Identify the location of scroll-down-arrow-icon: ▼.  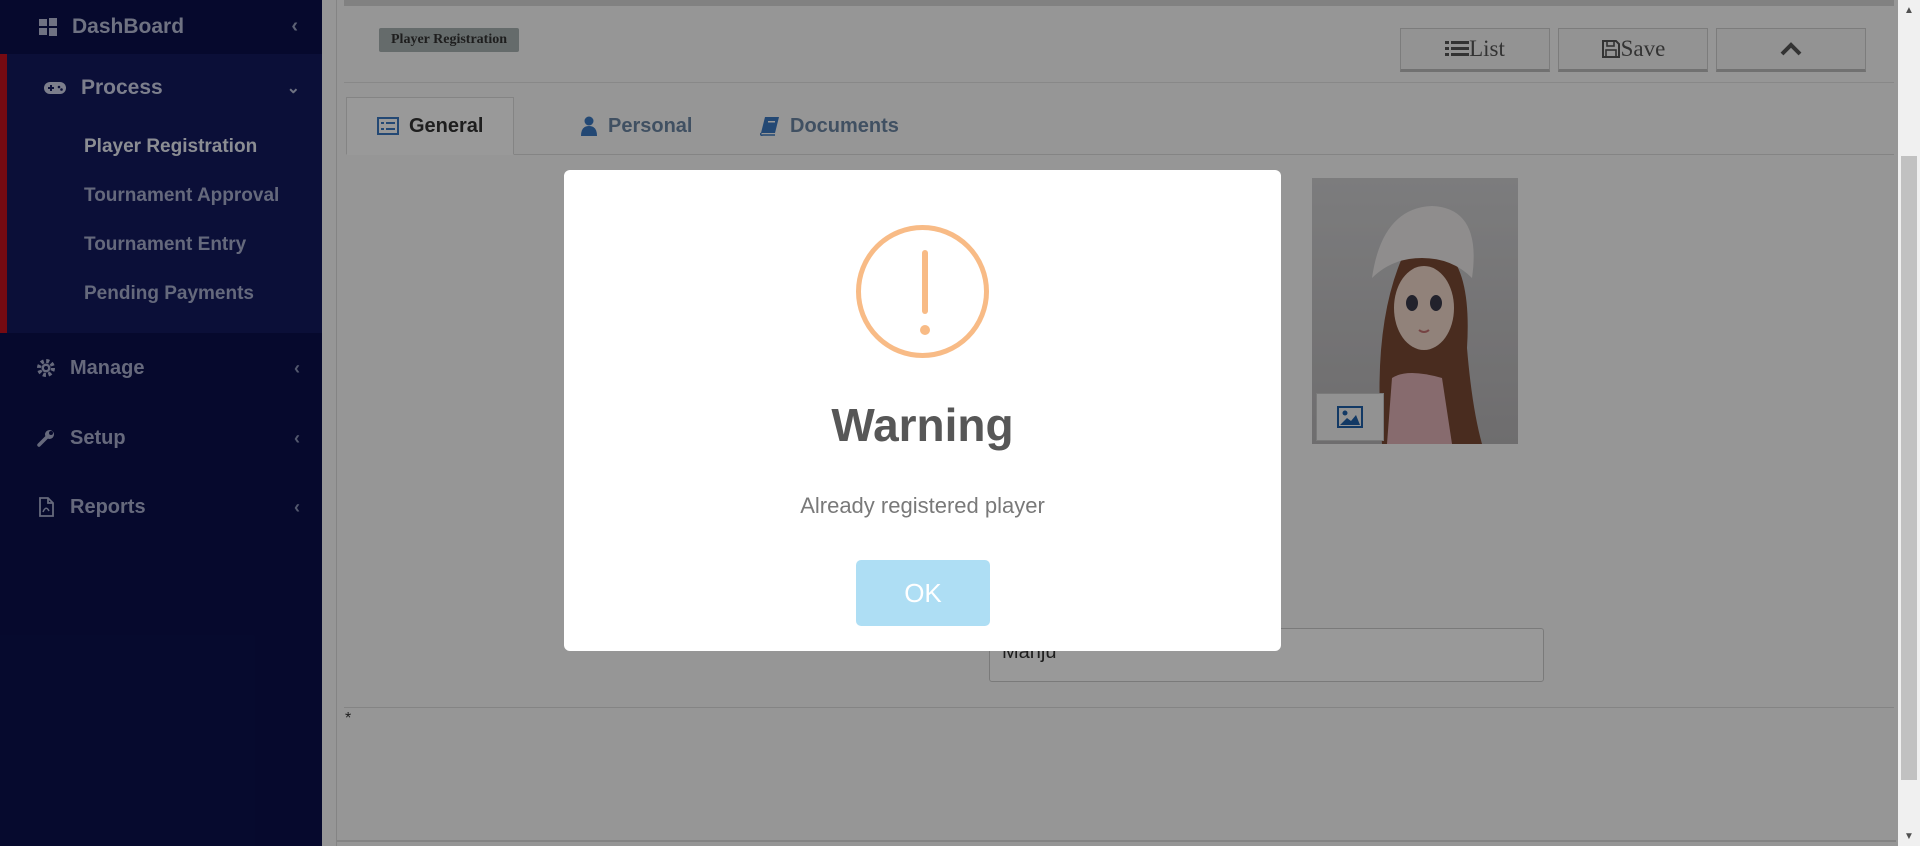
(1909, 836).